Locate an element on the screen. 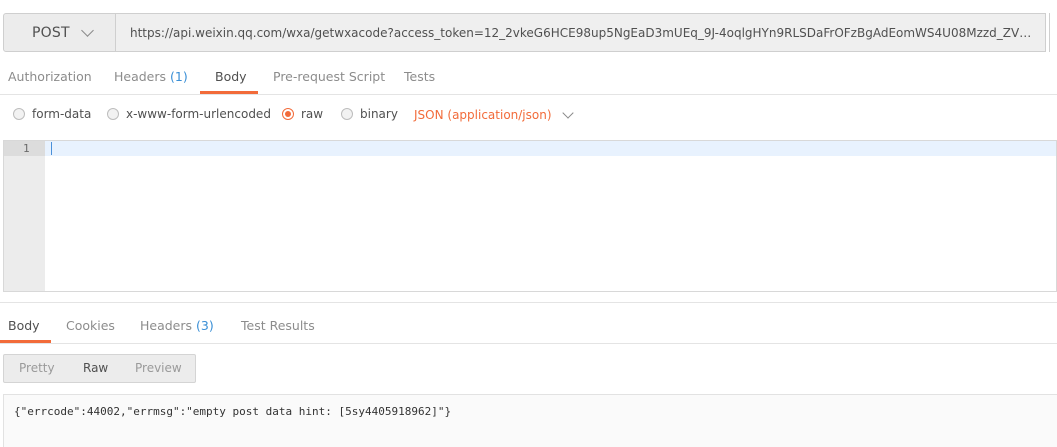 This screenshot has height=447, width=1057. method-label: POST is located at coordinates (51, 32).